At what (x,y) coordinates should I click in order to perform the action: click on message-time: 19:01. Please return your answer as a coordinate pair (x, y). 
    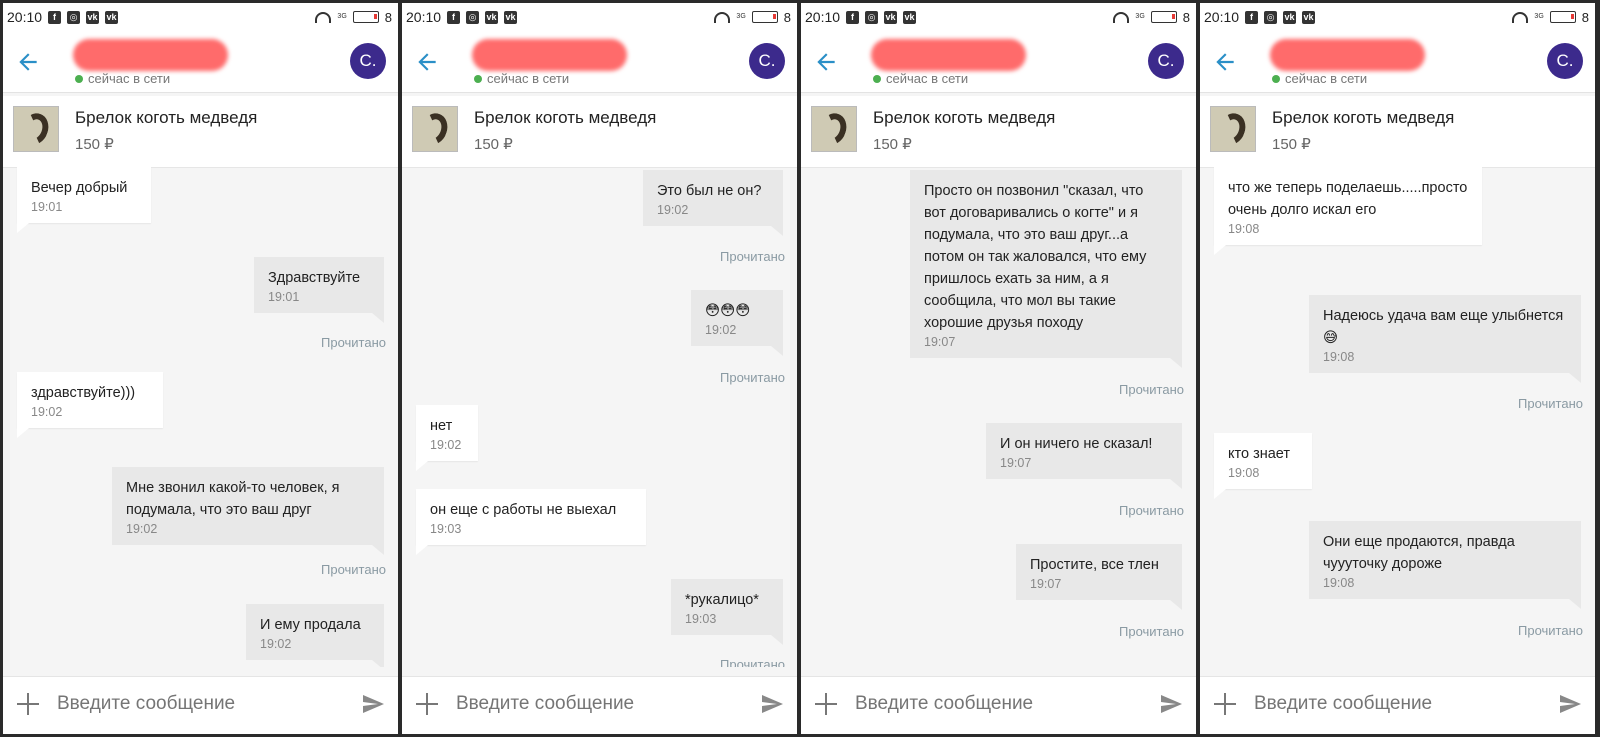
    Looking at the image, I should click on (284, 297).